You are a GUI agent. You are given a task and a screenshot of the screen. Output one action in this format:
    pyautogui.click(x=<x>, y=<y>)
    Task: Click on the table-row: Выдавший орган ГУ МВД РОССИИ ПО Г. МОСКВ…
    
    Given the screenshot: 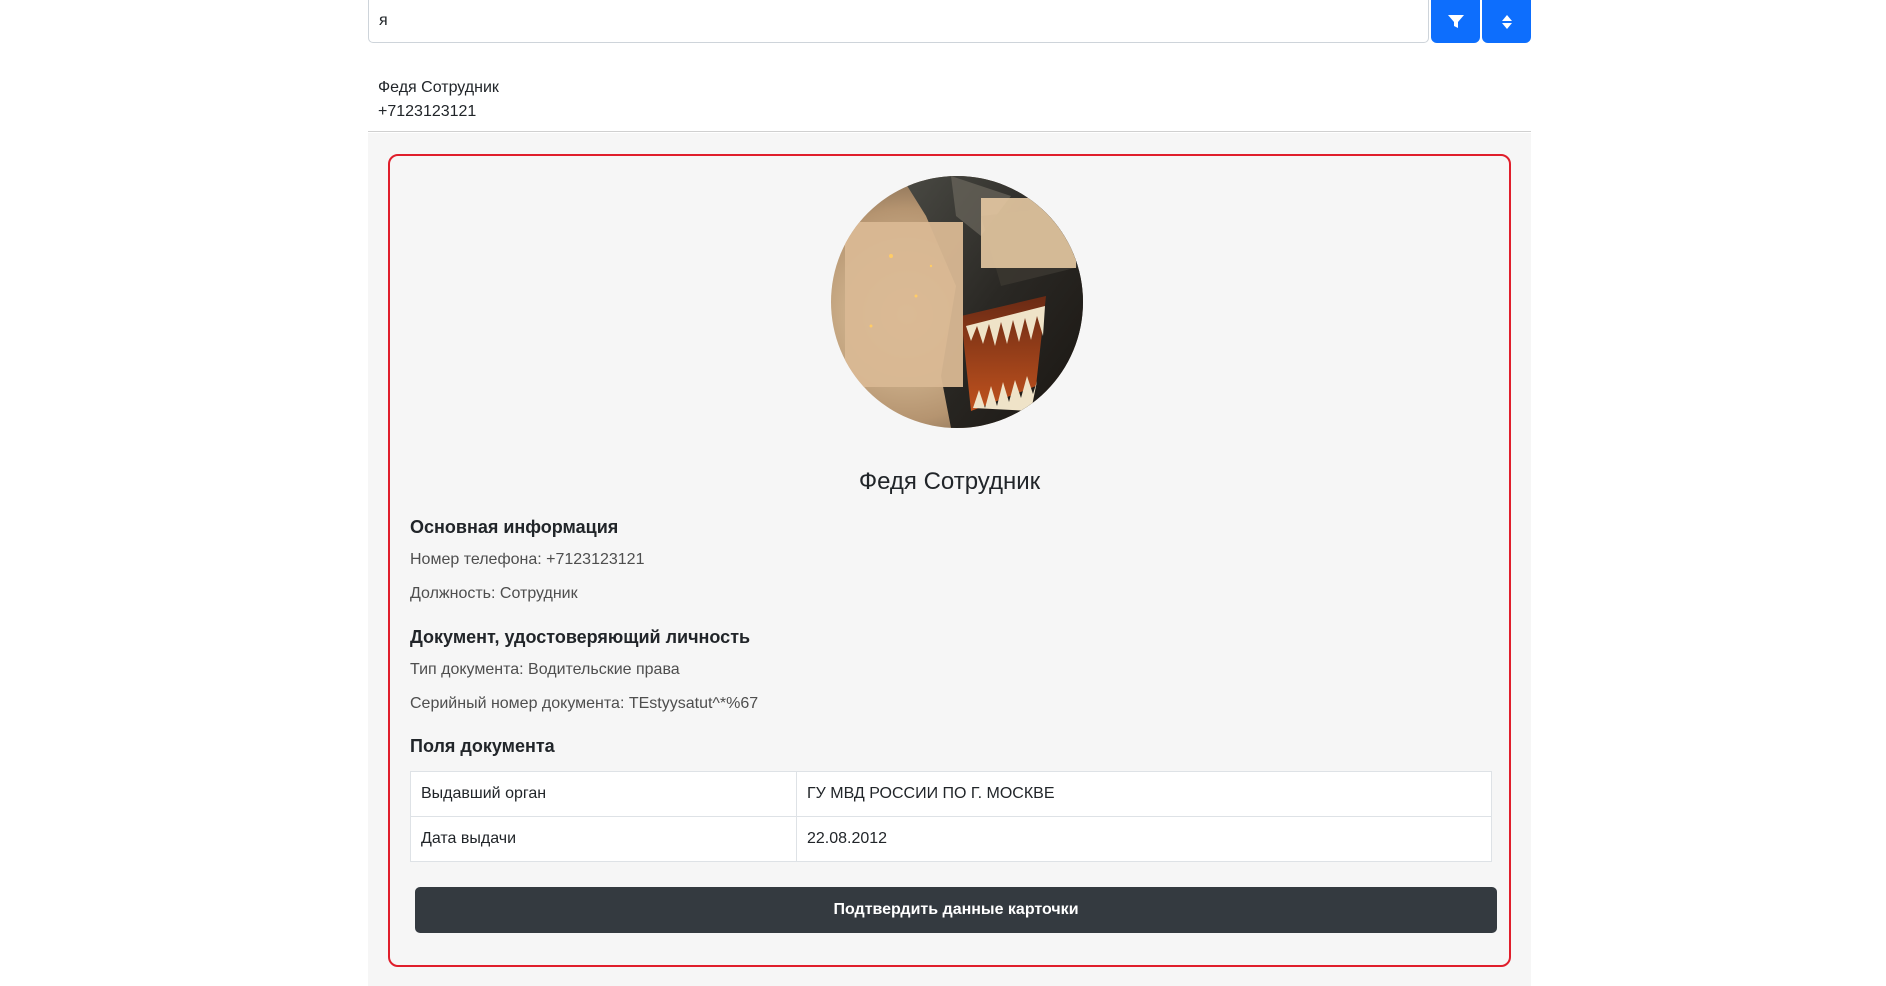 What is the action you would take?
    pyautogui.click(x=951, y=794)
    